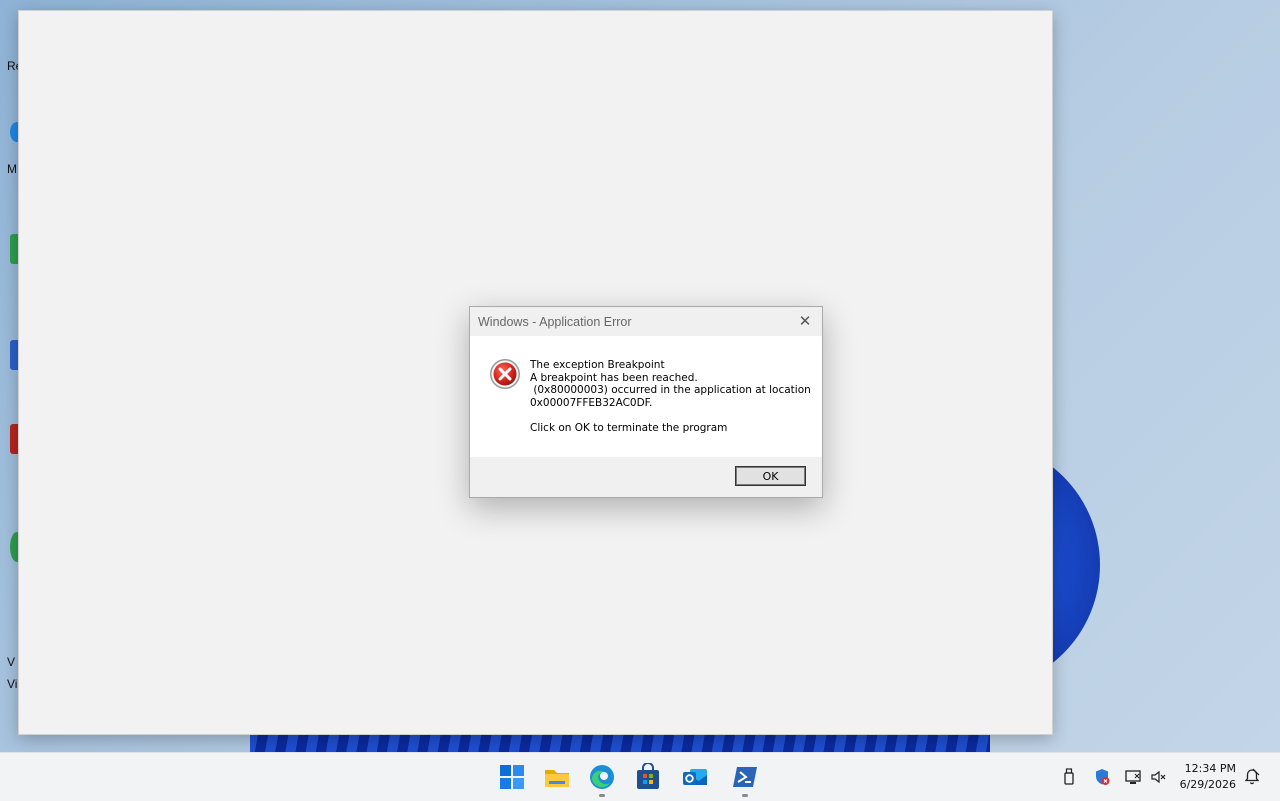 The height and width of the screenshot is (801, 1280). What do you see at coordinates (1207, 784) in the screenshot?
I see `clock-date: 6/29/2026` at bounding box center [1207, 784].